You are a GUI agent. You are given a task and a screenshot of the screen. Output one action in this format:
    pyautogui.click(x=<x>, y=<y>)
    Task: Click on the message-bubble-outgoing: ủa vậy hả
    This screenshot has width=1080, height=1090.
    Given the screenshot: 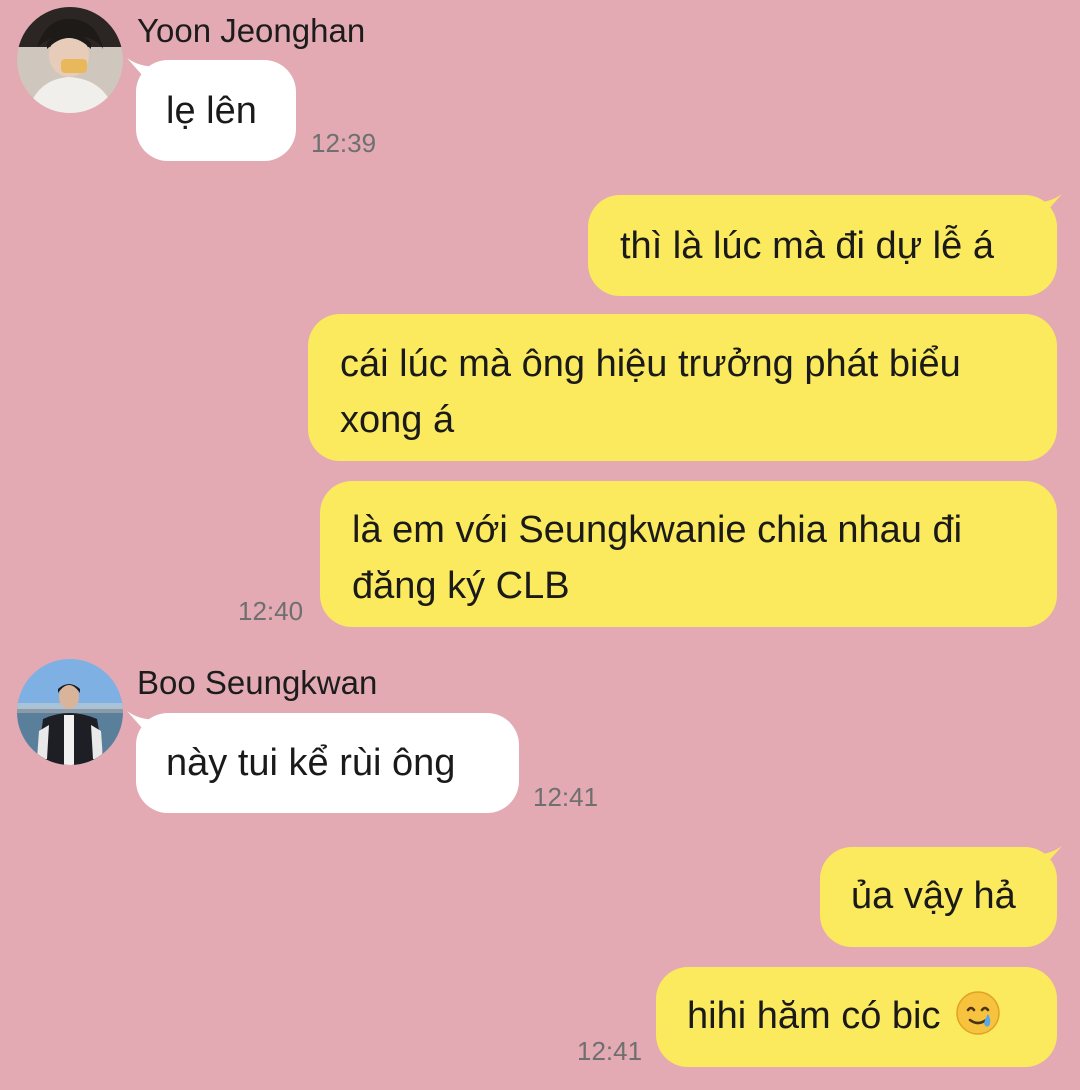 What is the action you would take?
    pyautogui.click(x=938, y=897)
    